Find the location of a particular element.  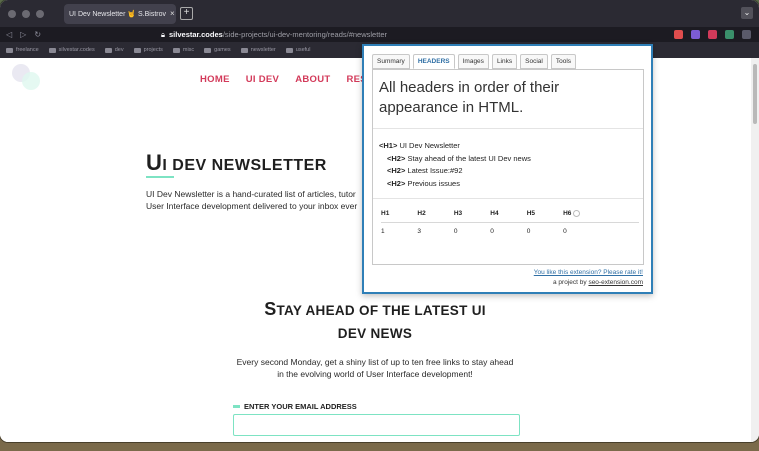

bookmark-folder: newsletter is located at coordinates (258, 50).